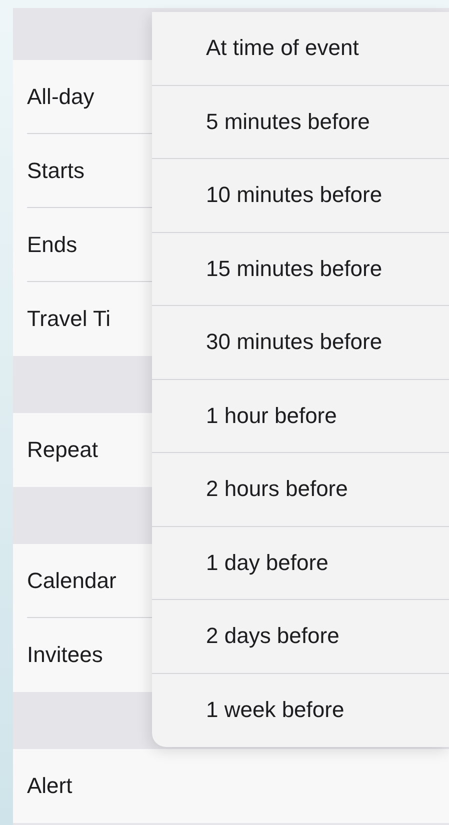  I want to click on menu-option: 10 minutes before, so click(300, 195).